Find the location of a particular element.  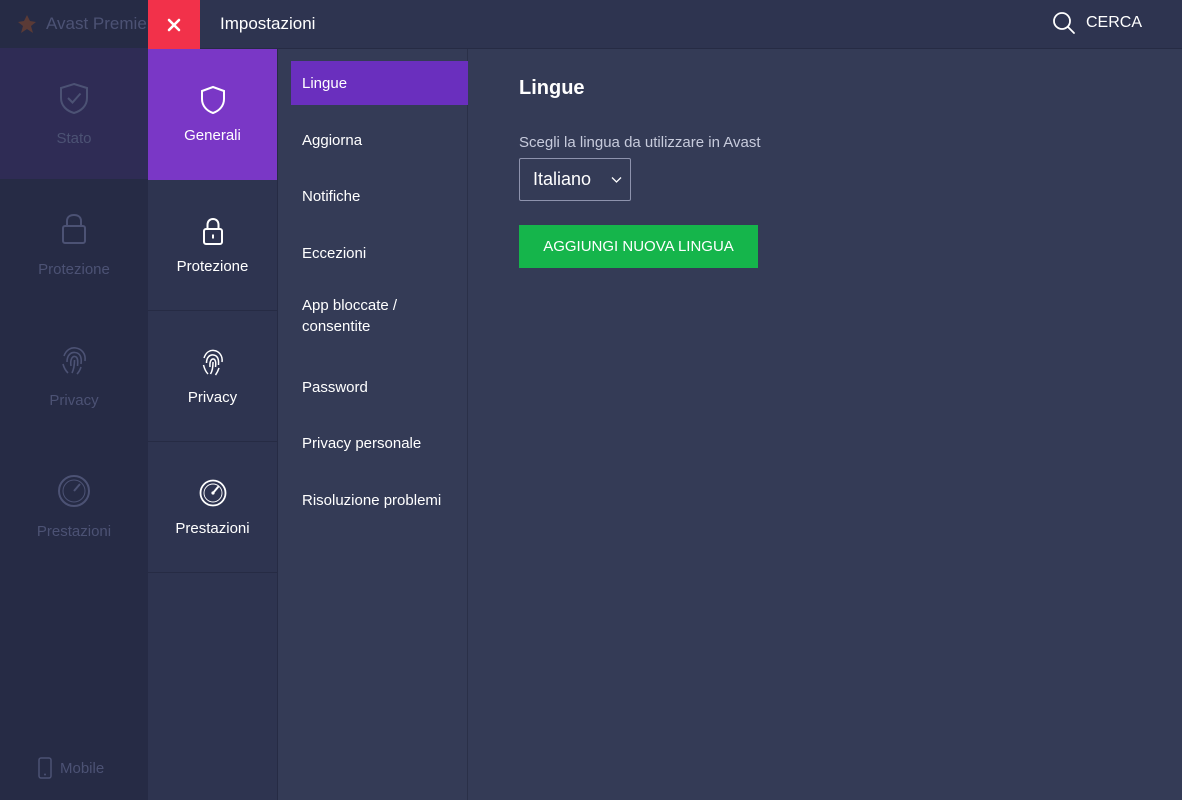

subnav-item-lingue: Lingue is located at coordinates (379, 83).